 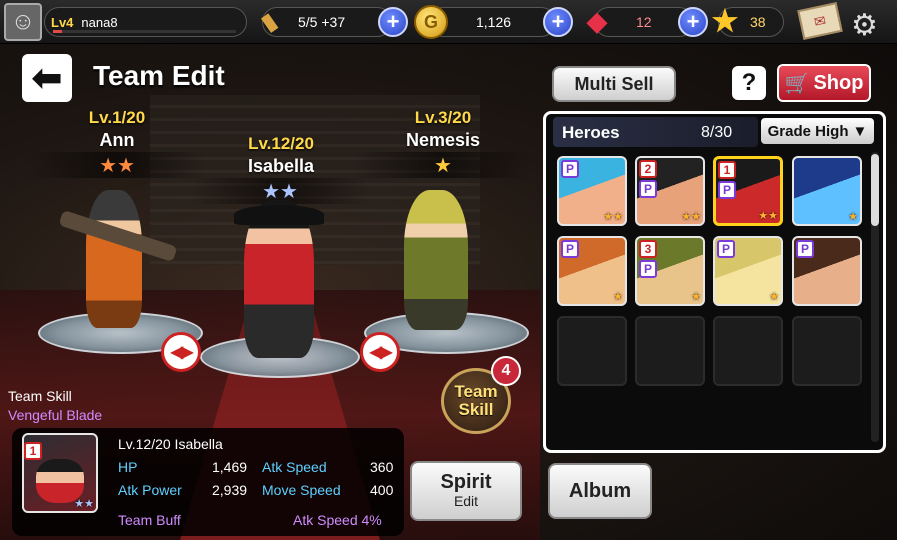 What do you see at coordinates (466, 482) in the screenshot?
I see `spirit-label: Spirit` at bounding box center [466, 482].